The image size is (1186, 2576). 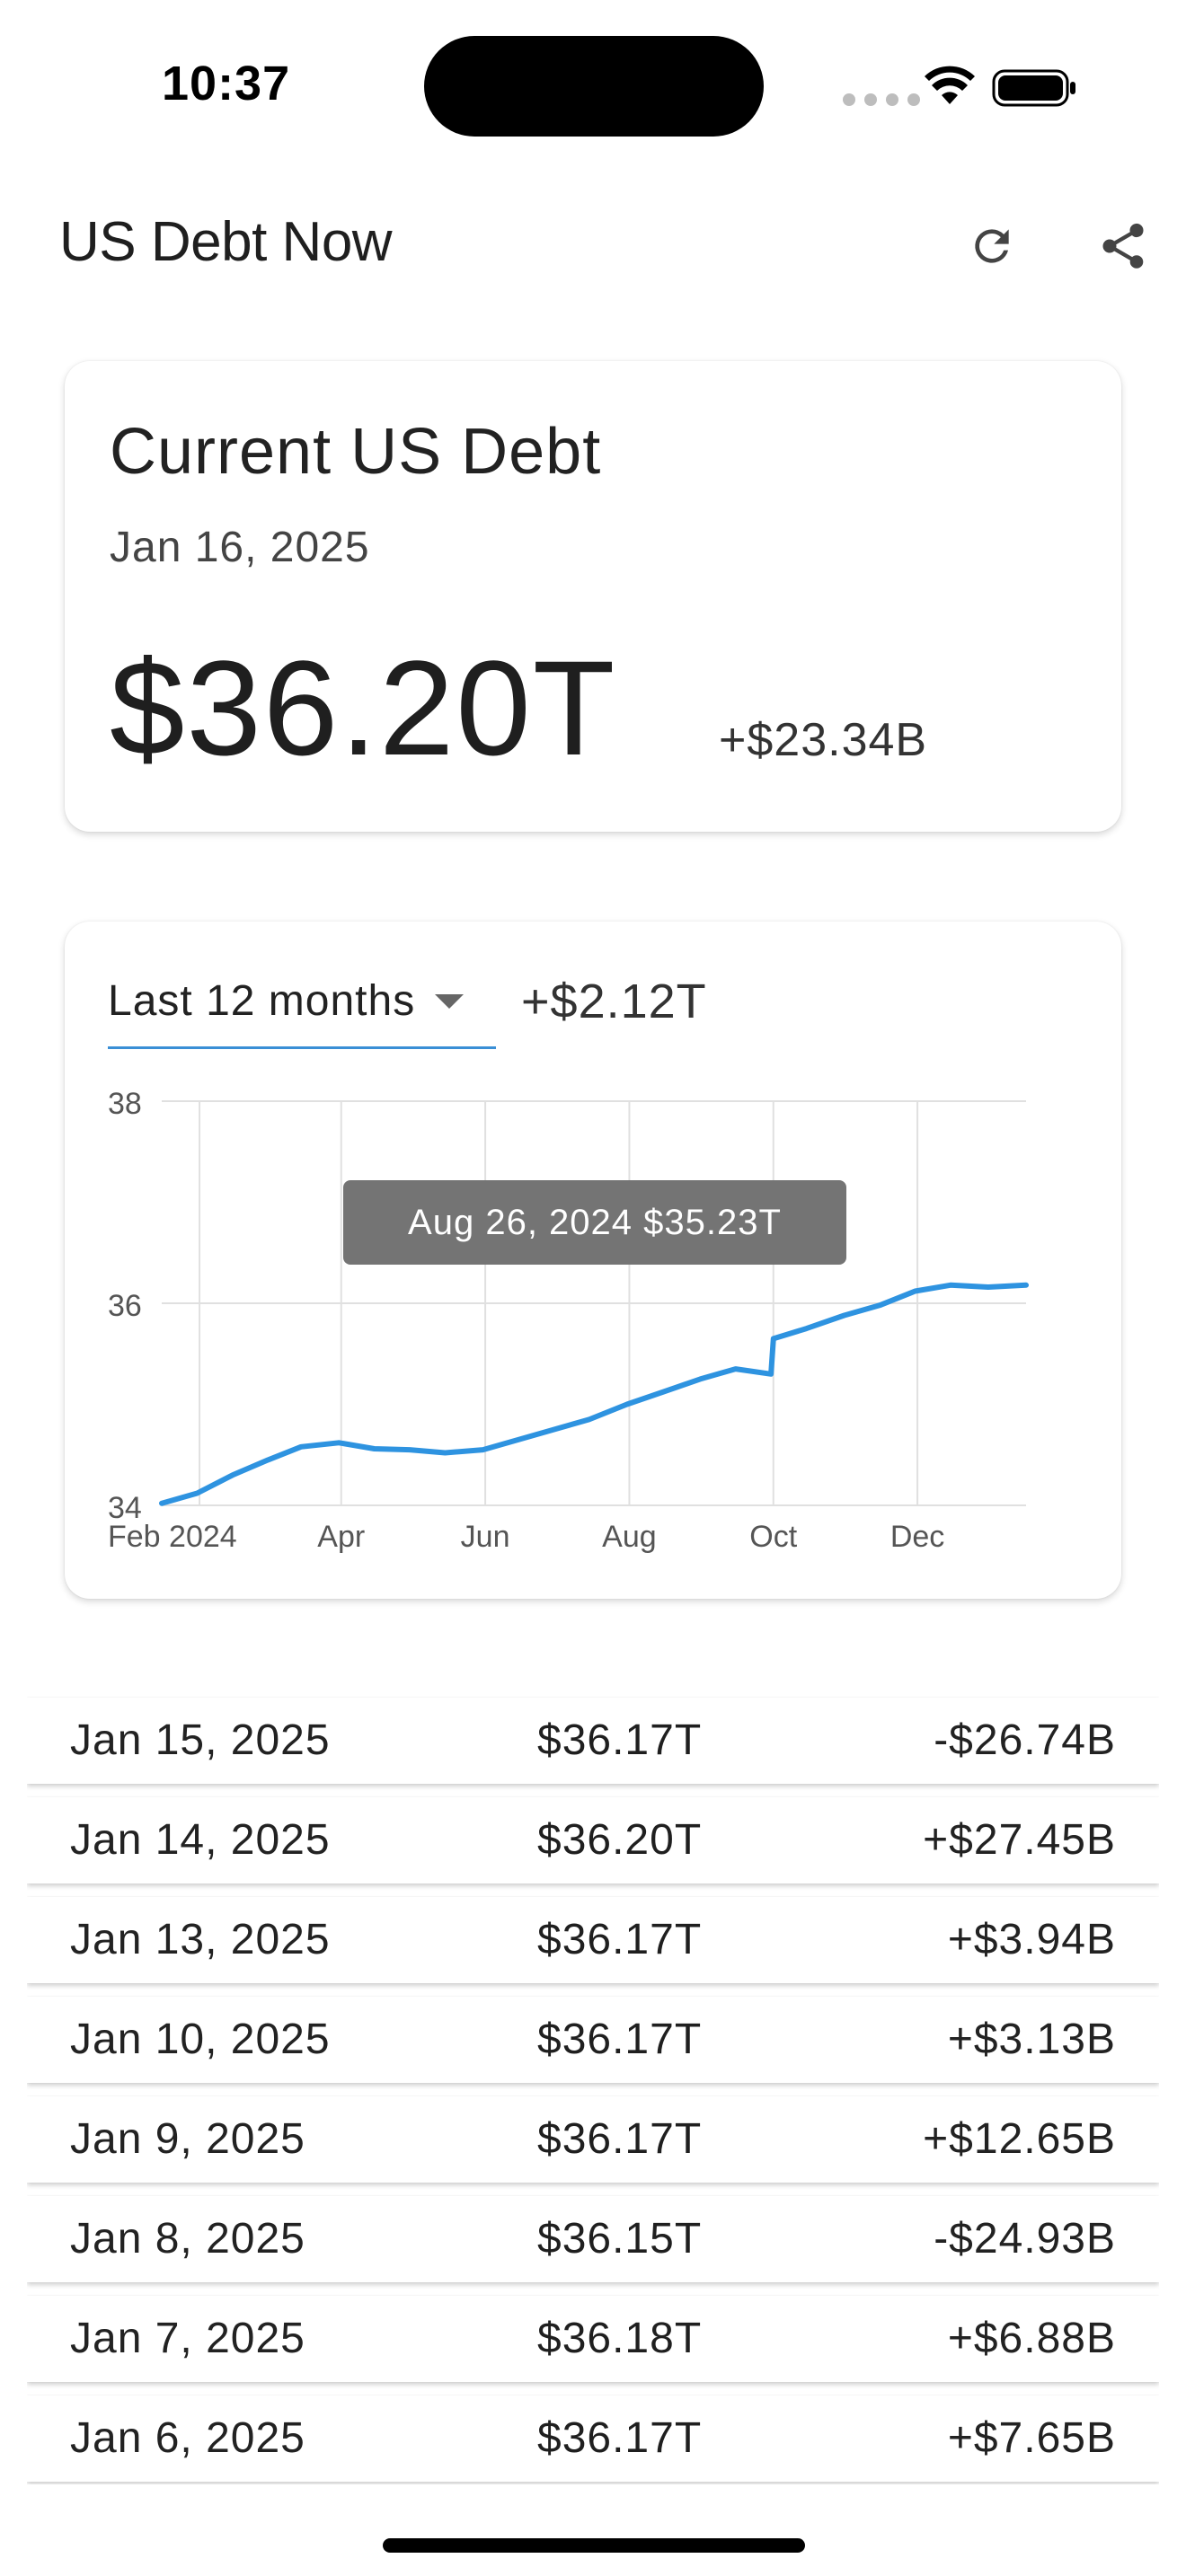 I want to click on history-row: Jan 8, 2025 $36.15T -$24.93B, so click(x=593, y=2239).